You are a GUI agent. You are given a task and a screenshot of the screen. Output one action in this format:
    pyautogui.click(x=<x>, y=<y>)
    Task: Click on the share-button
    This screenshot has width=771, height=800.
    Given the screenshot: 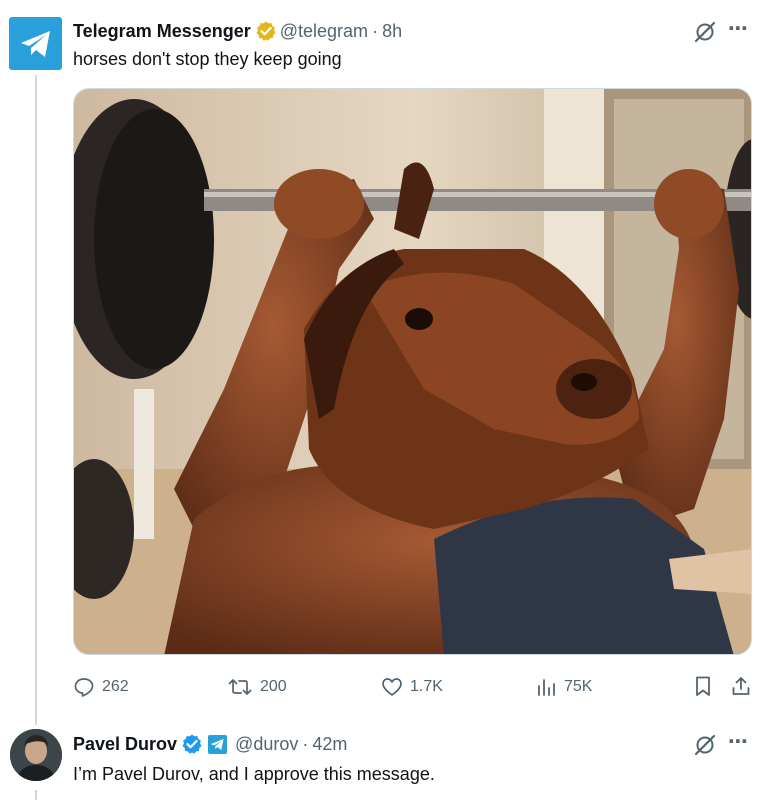 What is the action you would take?
    pyautogui.click(x=741, y=688)
    